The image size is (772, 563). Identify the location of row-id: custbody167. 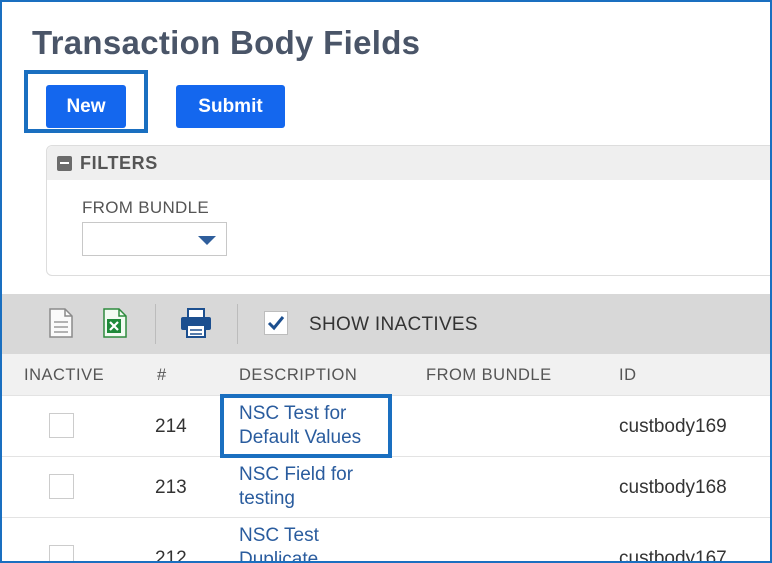
(673, 555).